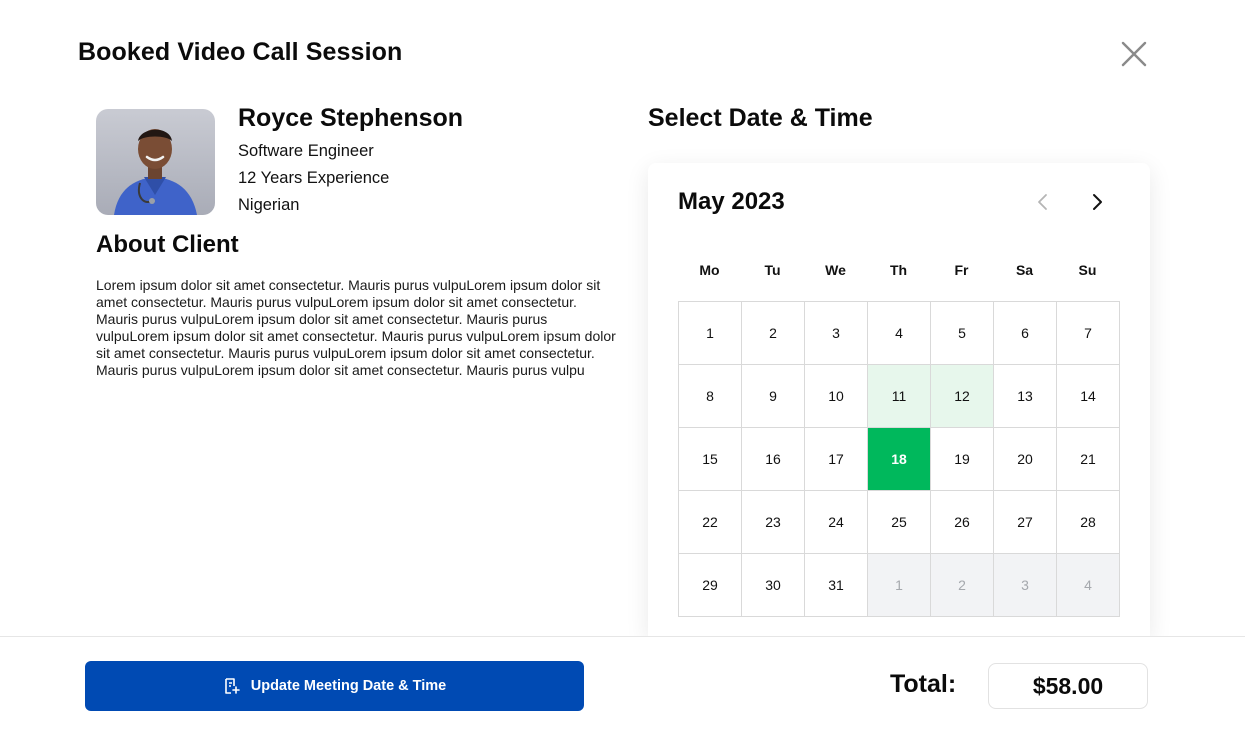 The height and width of the screenshot is (735, 1245). I want to click on modal-title: Booked Video Call Session, so click(240, 52).